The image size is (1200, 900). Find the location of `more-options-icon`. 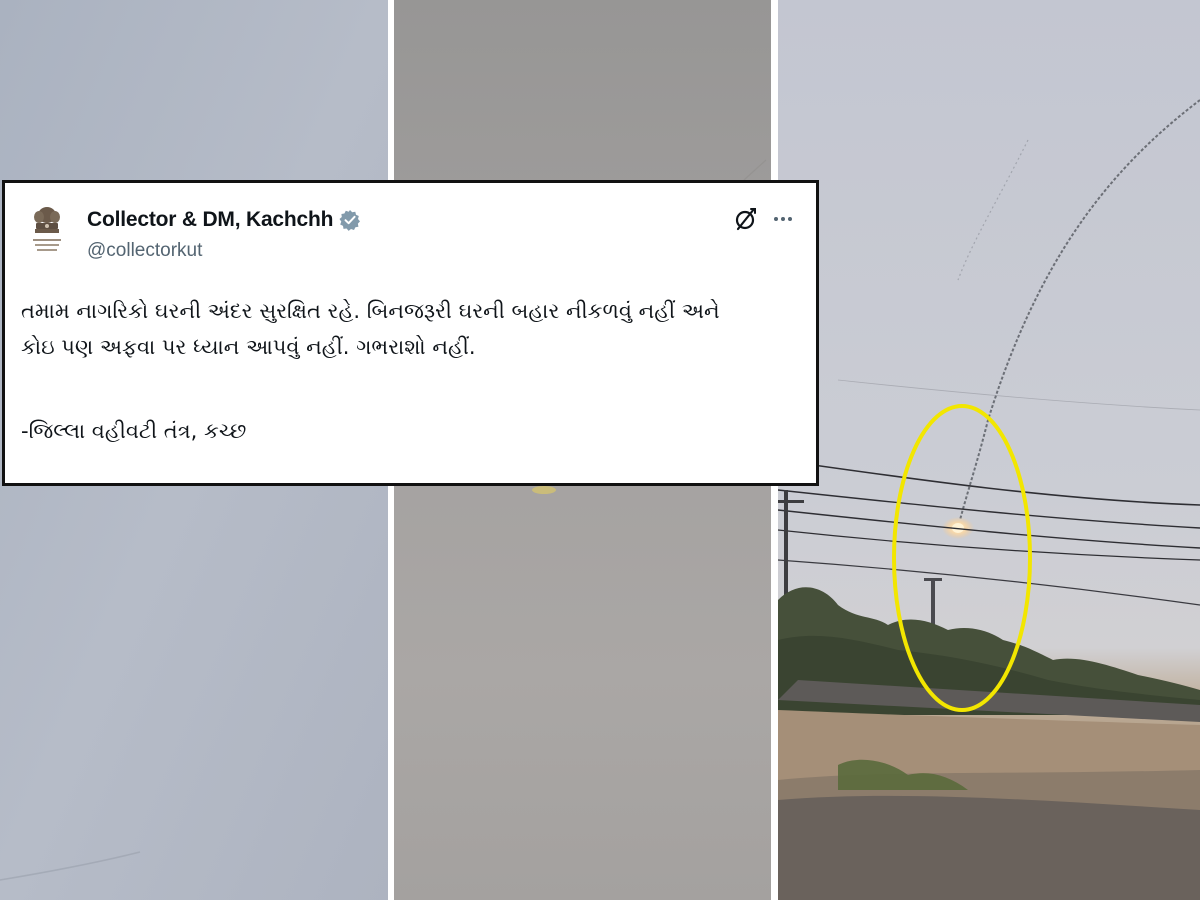

more-options-icon is located at coordinates (783, 219).